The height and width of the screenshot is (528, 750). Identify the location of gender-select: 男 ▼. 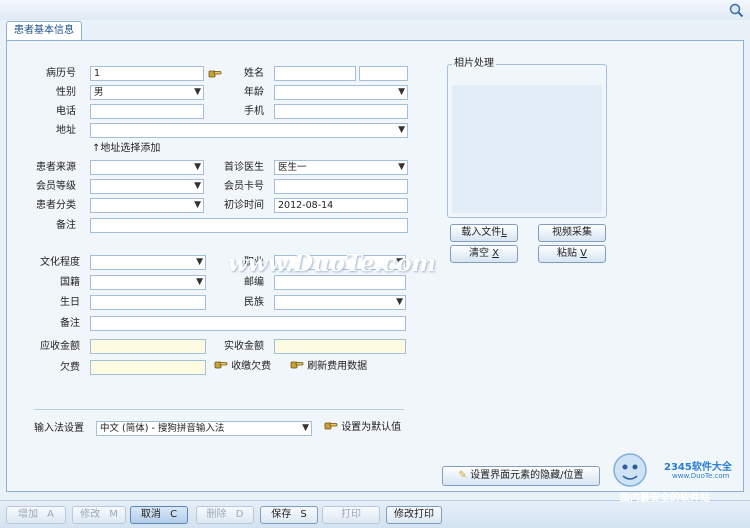
(147, 92).